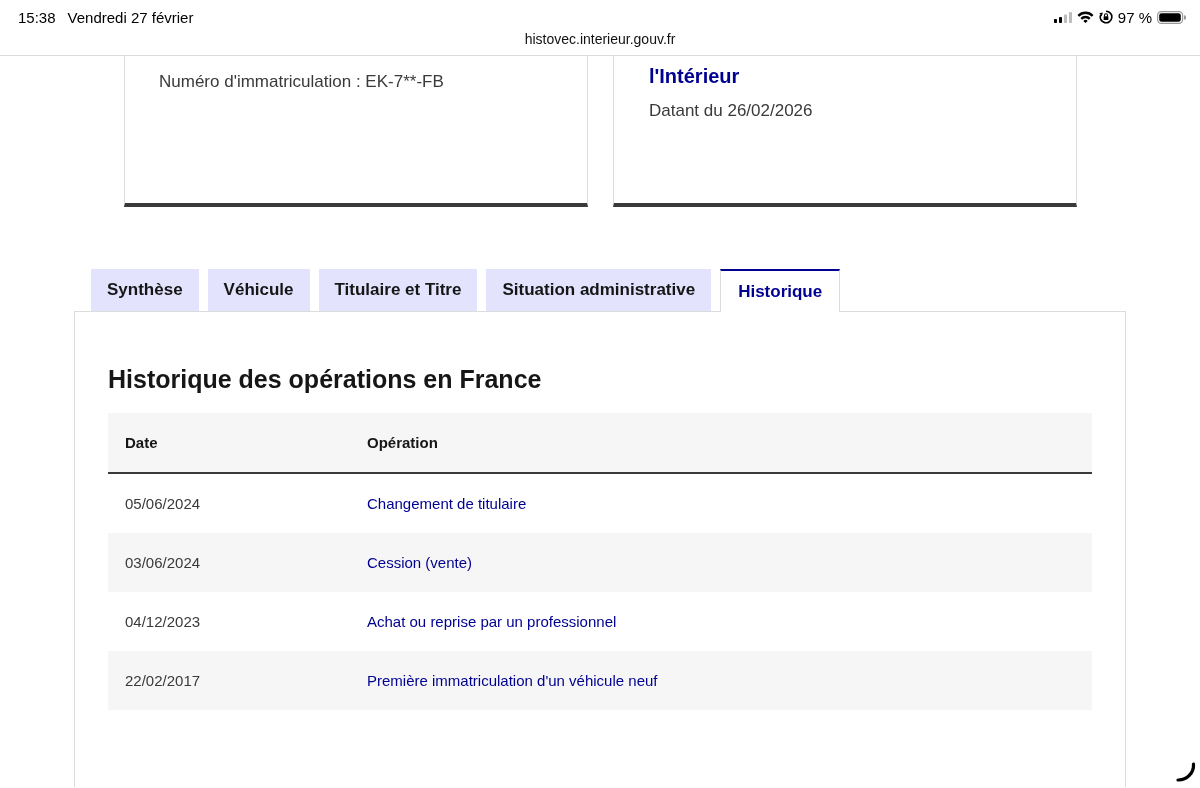  Describe the element at coordinates (721, 443) in the screenshot. I see `column-header: Opération` at that location.